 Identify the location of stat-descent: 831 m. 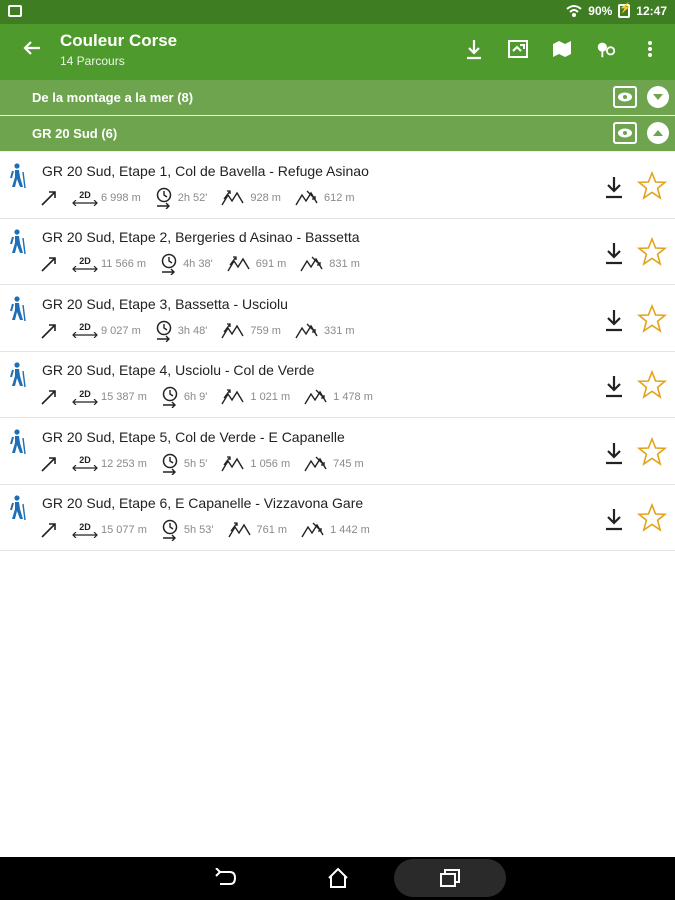
(330, 264).